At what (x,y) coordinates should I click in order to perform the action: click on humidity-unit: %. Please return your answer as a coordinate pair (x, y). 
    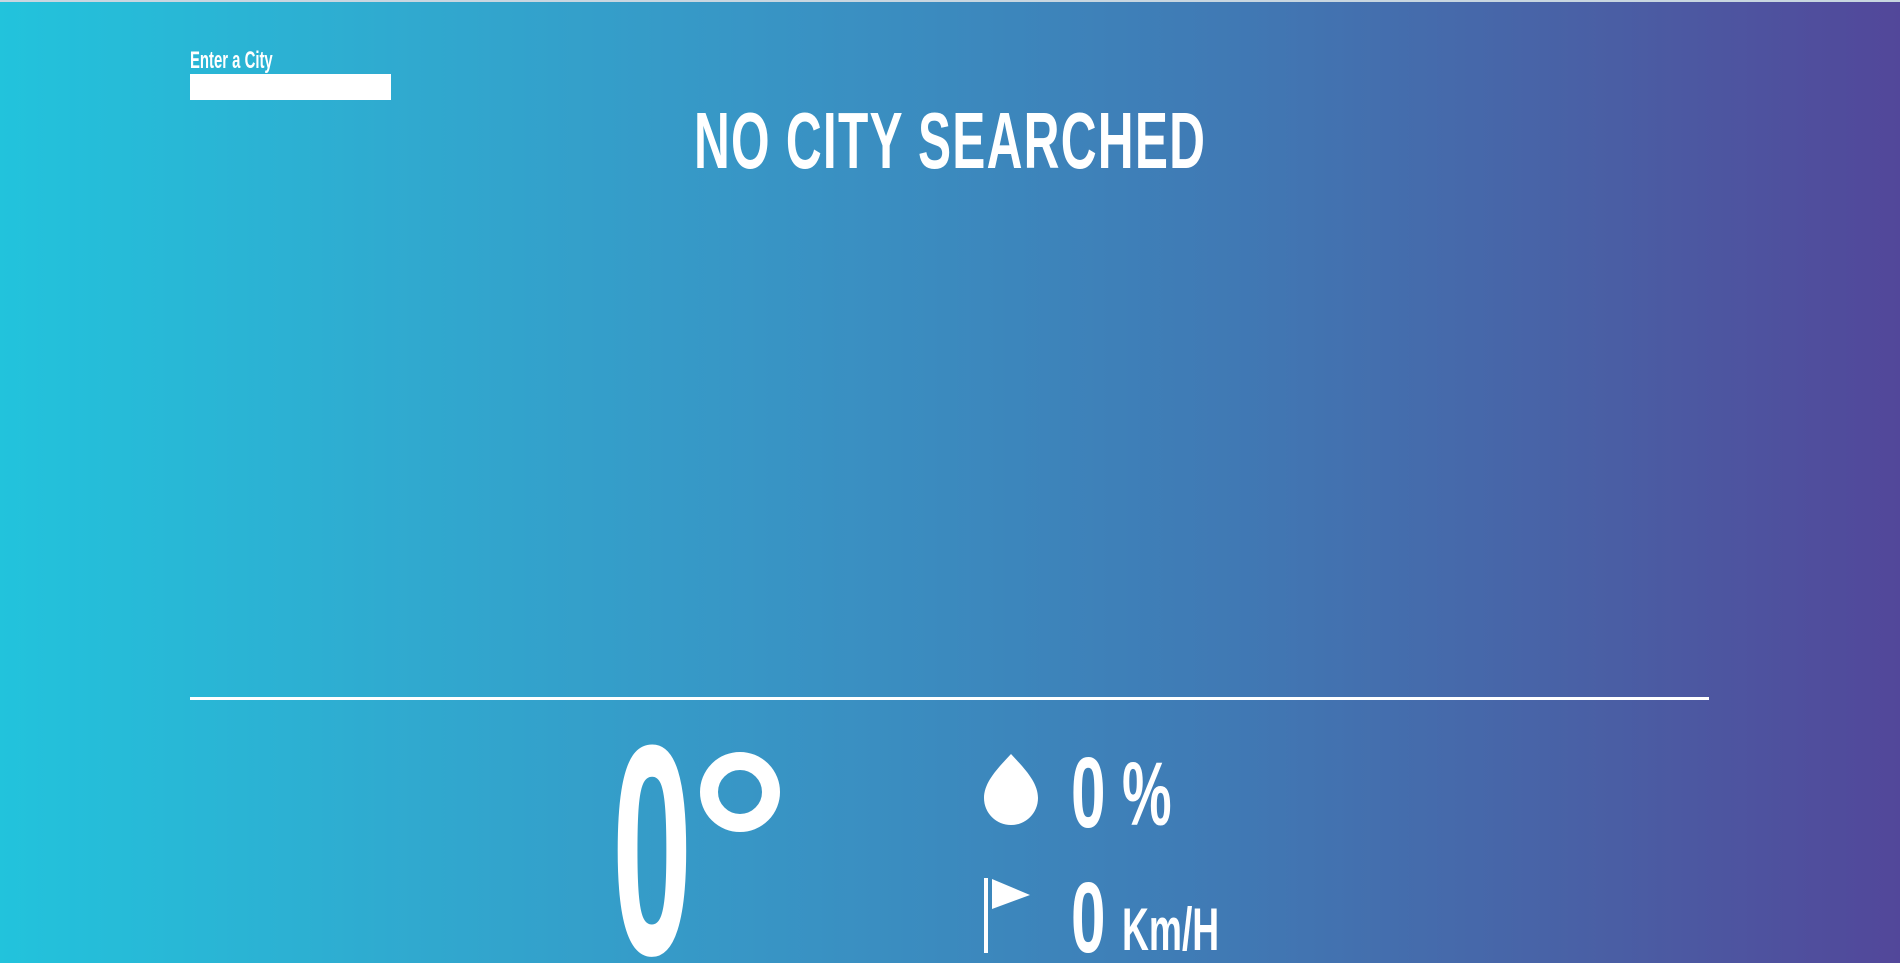
    Looking at the image, I should click on (1147, 795).